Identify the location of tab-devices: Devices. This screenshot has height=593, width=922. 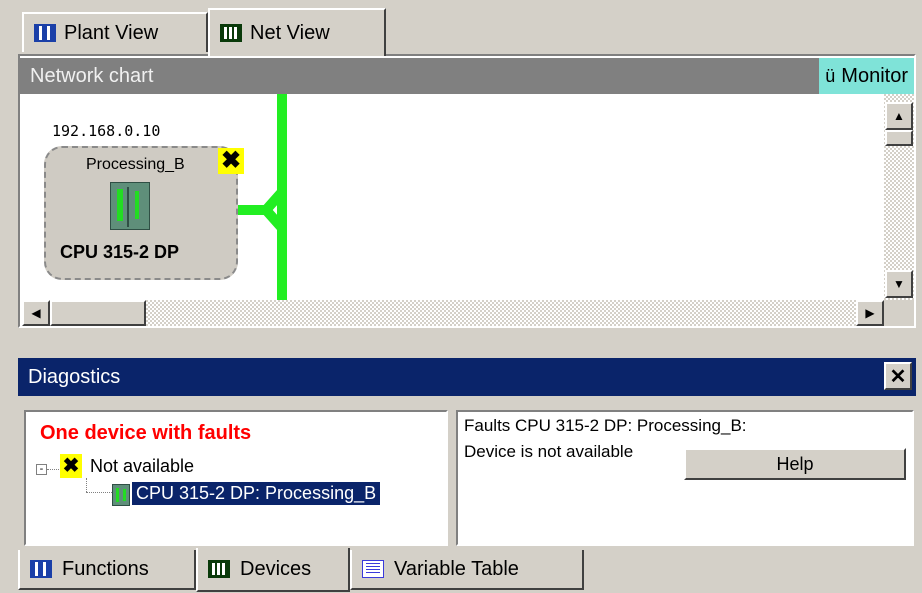
(273, 570).